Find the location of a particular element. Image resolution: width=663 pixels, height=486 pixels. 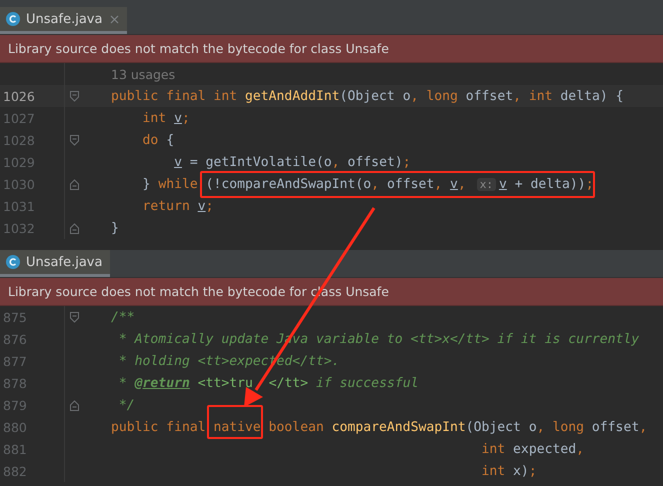

line-number: 881 is located at coordinates (15, 449).